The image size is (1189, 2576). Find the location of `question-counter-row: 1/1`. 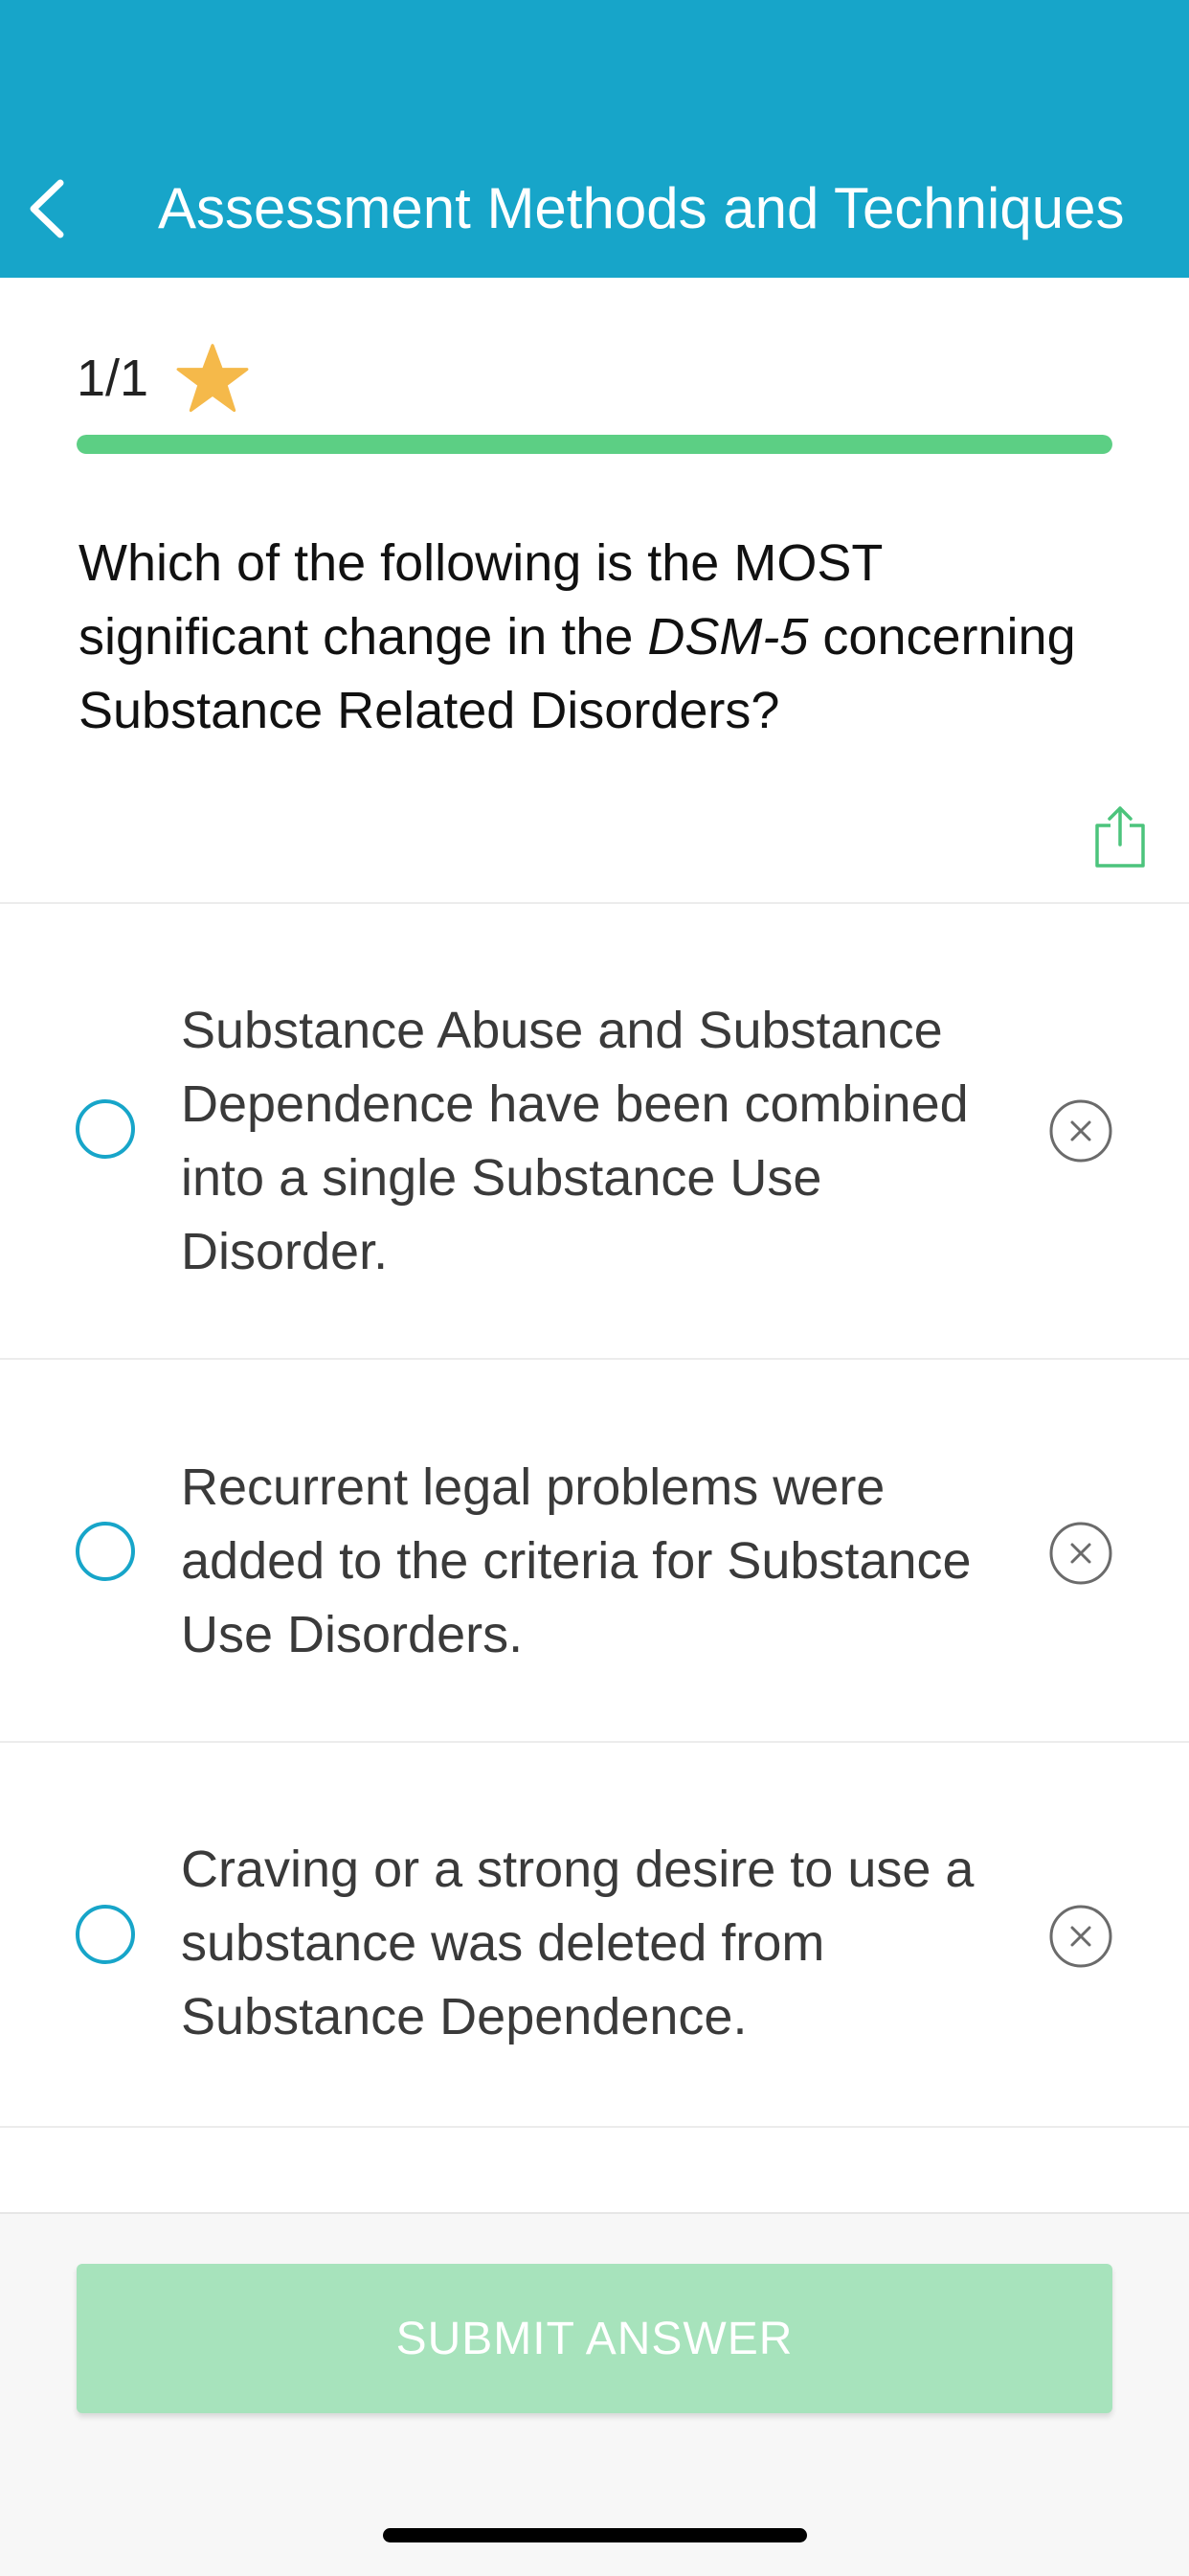

question-counter-row: 1/1 is located at coordinates (163, 378).